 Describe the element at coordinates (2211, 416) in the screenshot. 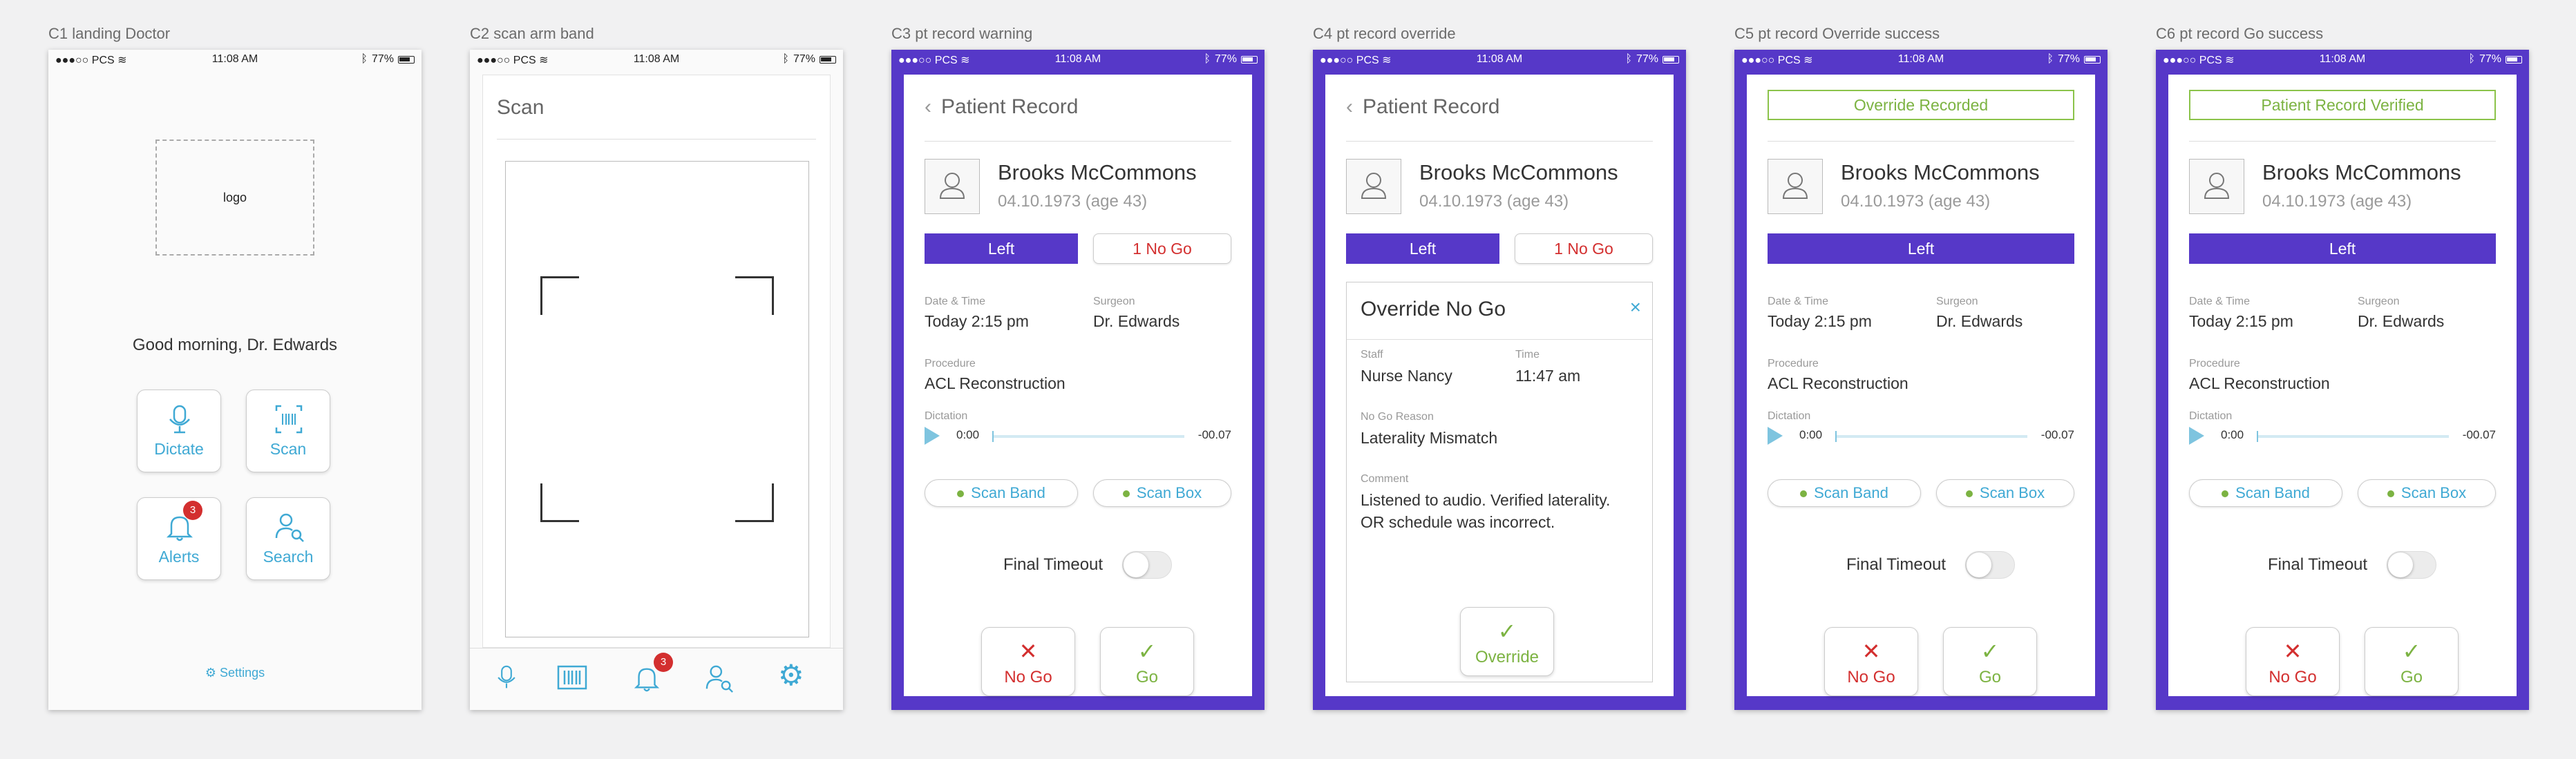

I see `dictation-label: Dictation` at that location.